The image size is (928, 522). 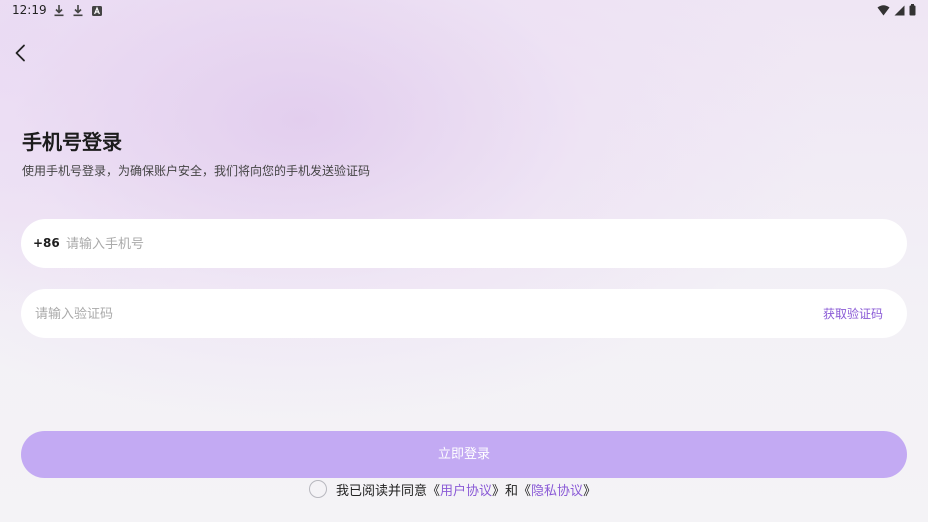 I want to click on page-title: 手机号登录, so click(x=72, y=142).